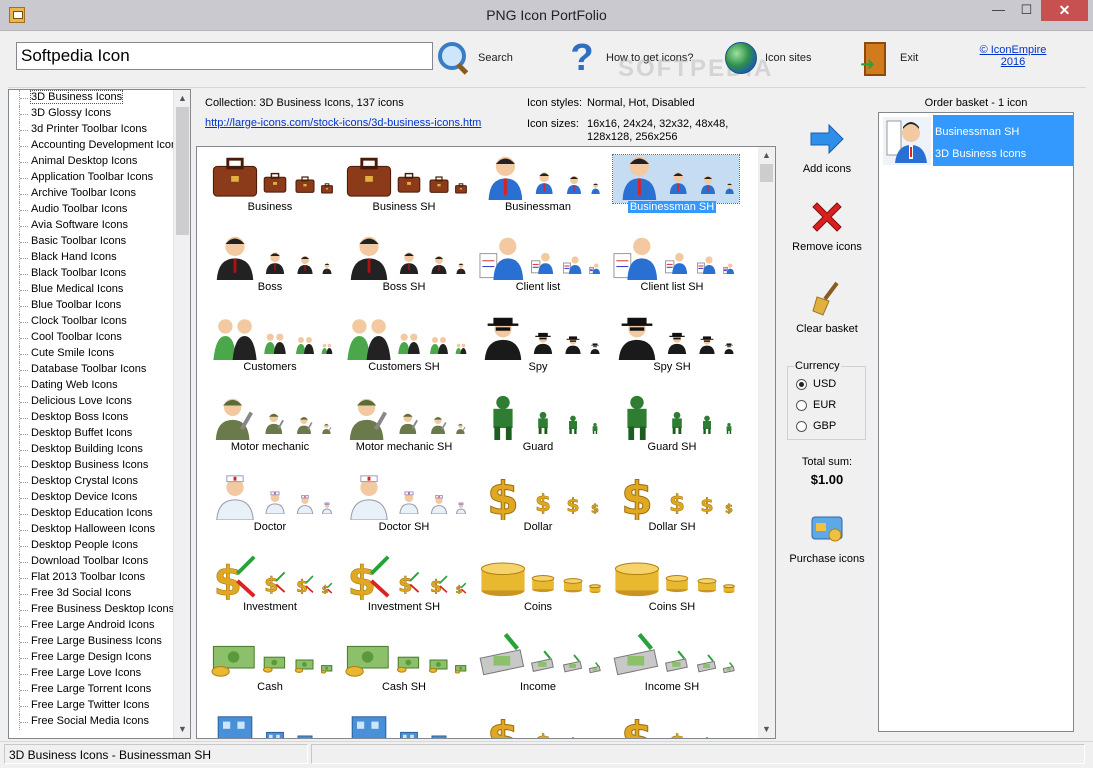  I want to click on collection-scrollbar: ▲ ▼, so click(181, 414).